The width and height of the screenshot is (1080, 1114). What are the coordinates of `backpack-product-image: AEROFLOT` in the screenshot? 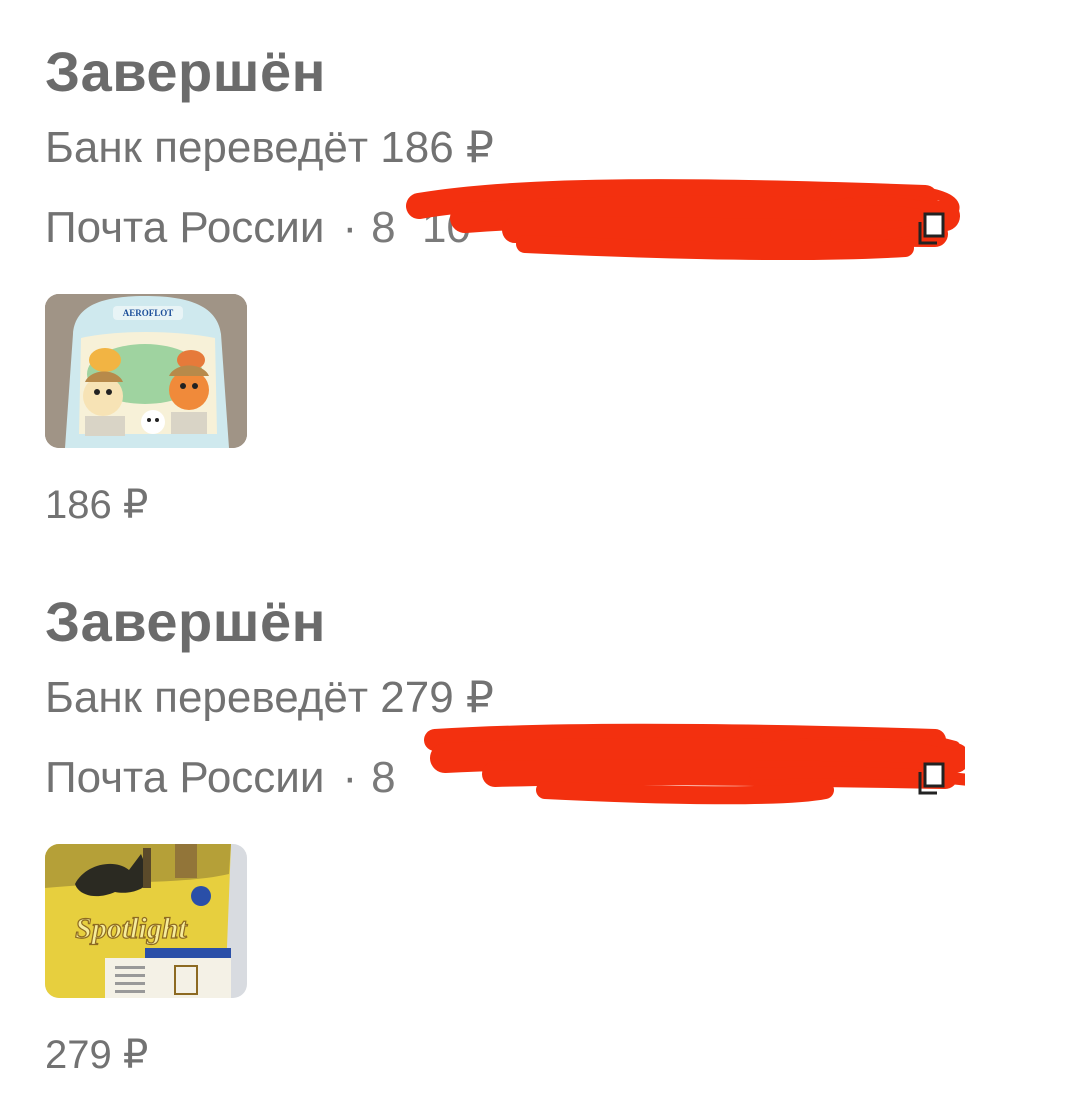 It's located at (146, 371).